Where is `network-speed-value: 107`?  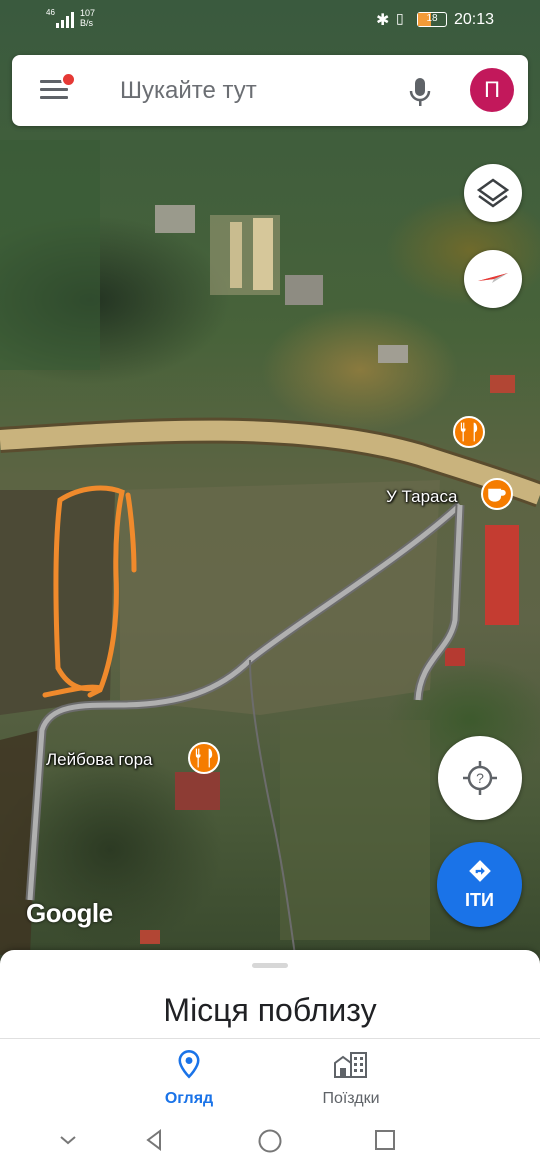 network-speed-value: 107 is located at coordinates (88, 13).